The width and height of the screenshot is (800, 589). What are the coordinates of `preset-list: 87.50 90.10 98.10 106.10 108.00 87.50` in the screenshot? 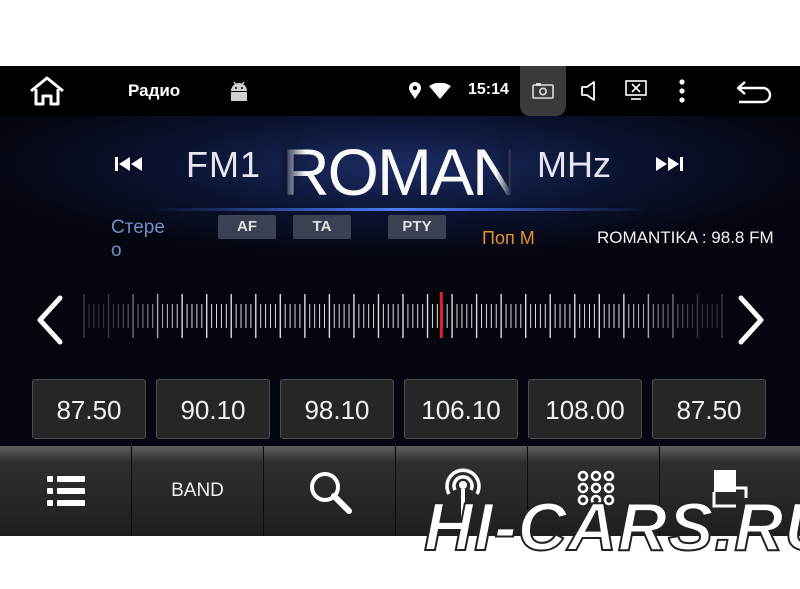 It's located at (400, 411).